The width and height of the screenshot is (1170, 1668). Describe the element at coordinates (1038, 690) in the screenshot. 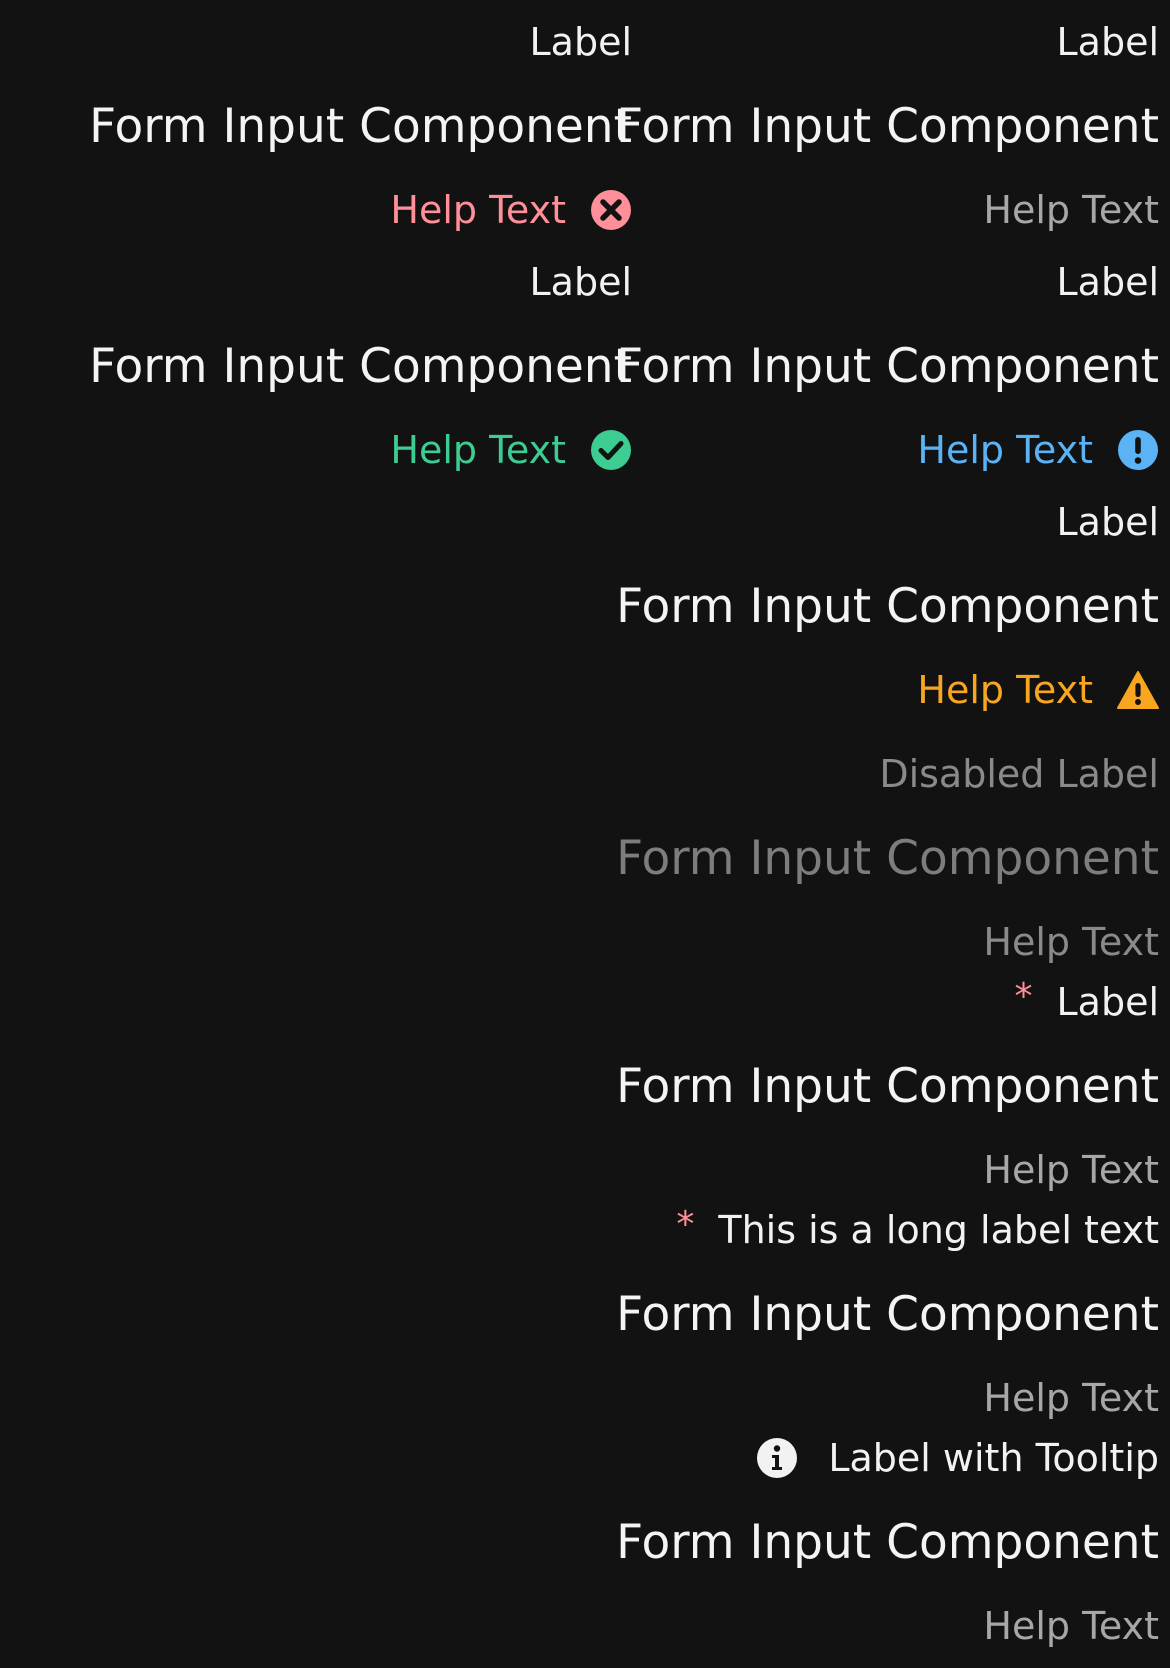

I see `help-text-warning: Help Text` at that location.